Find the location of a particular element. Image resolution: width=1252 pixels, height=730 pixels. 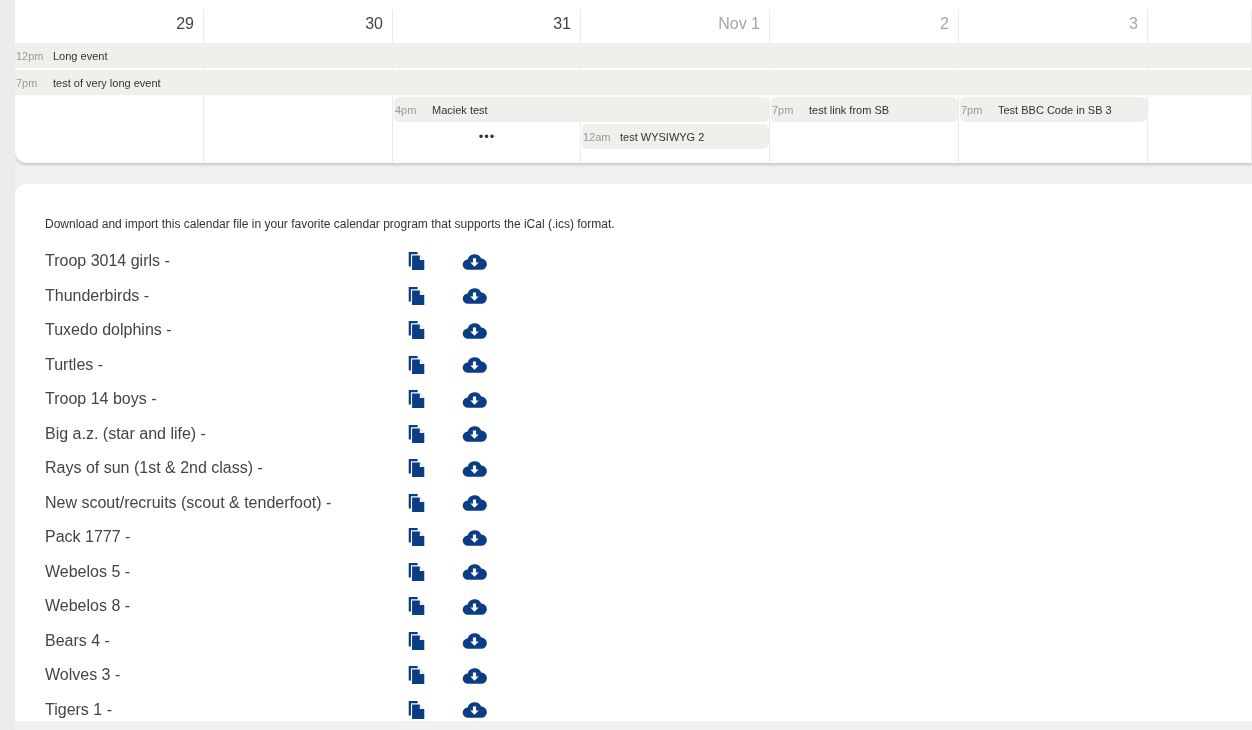

event-bar: 7pm test of very long event is located at coordinates (633, 82).